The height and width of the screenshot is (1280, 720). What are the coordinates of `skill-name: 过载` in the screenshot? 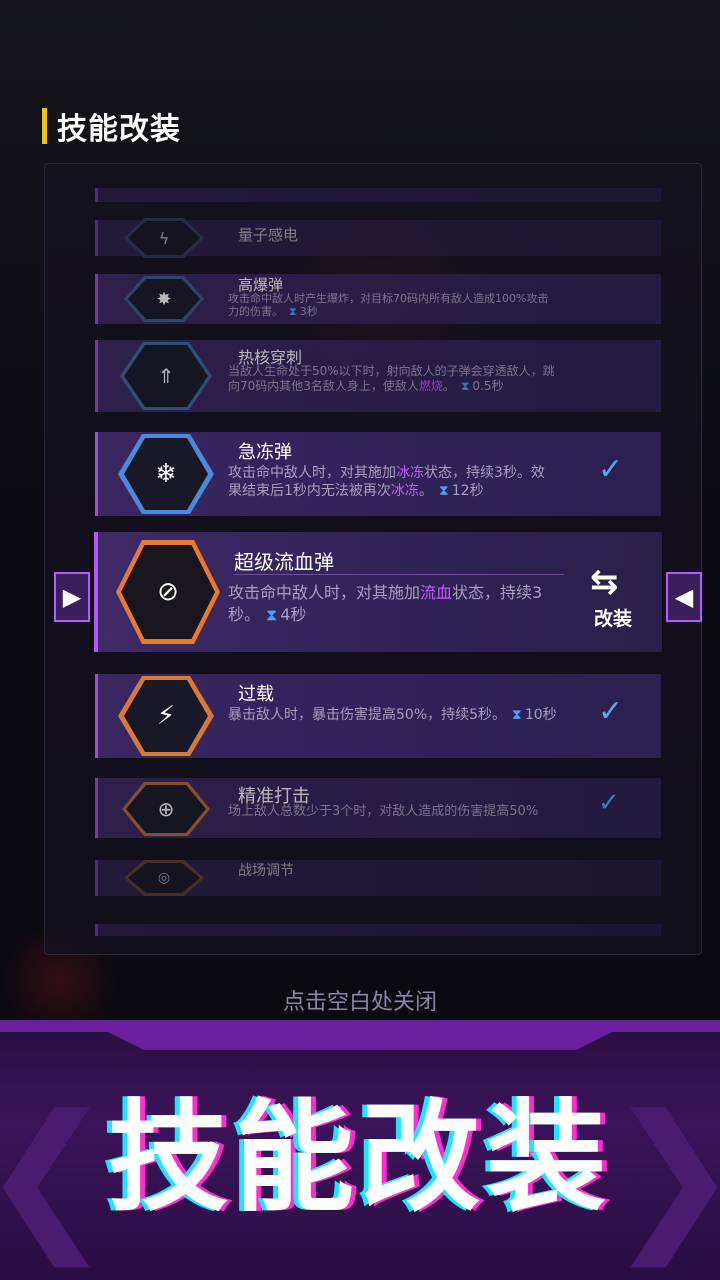 It's located at (256, 694).